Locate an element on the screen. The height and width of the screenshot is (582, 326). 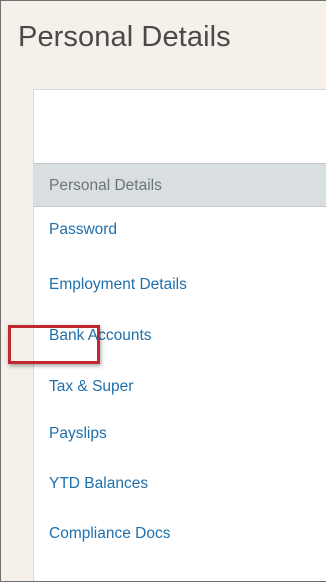
nav-item-bank-accounts: Bank Accounts is located at coordinates (180, 336).